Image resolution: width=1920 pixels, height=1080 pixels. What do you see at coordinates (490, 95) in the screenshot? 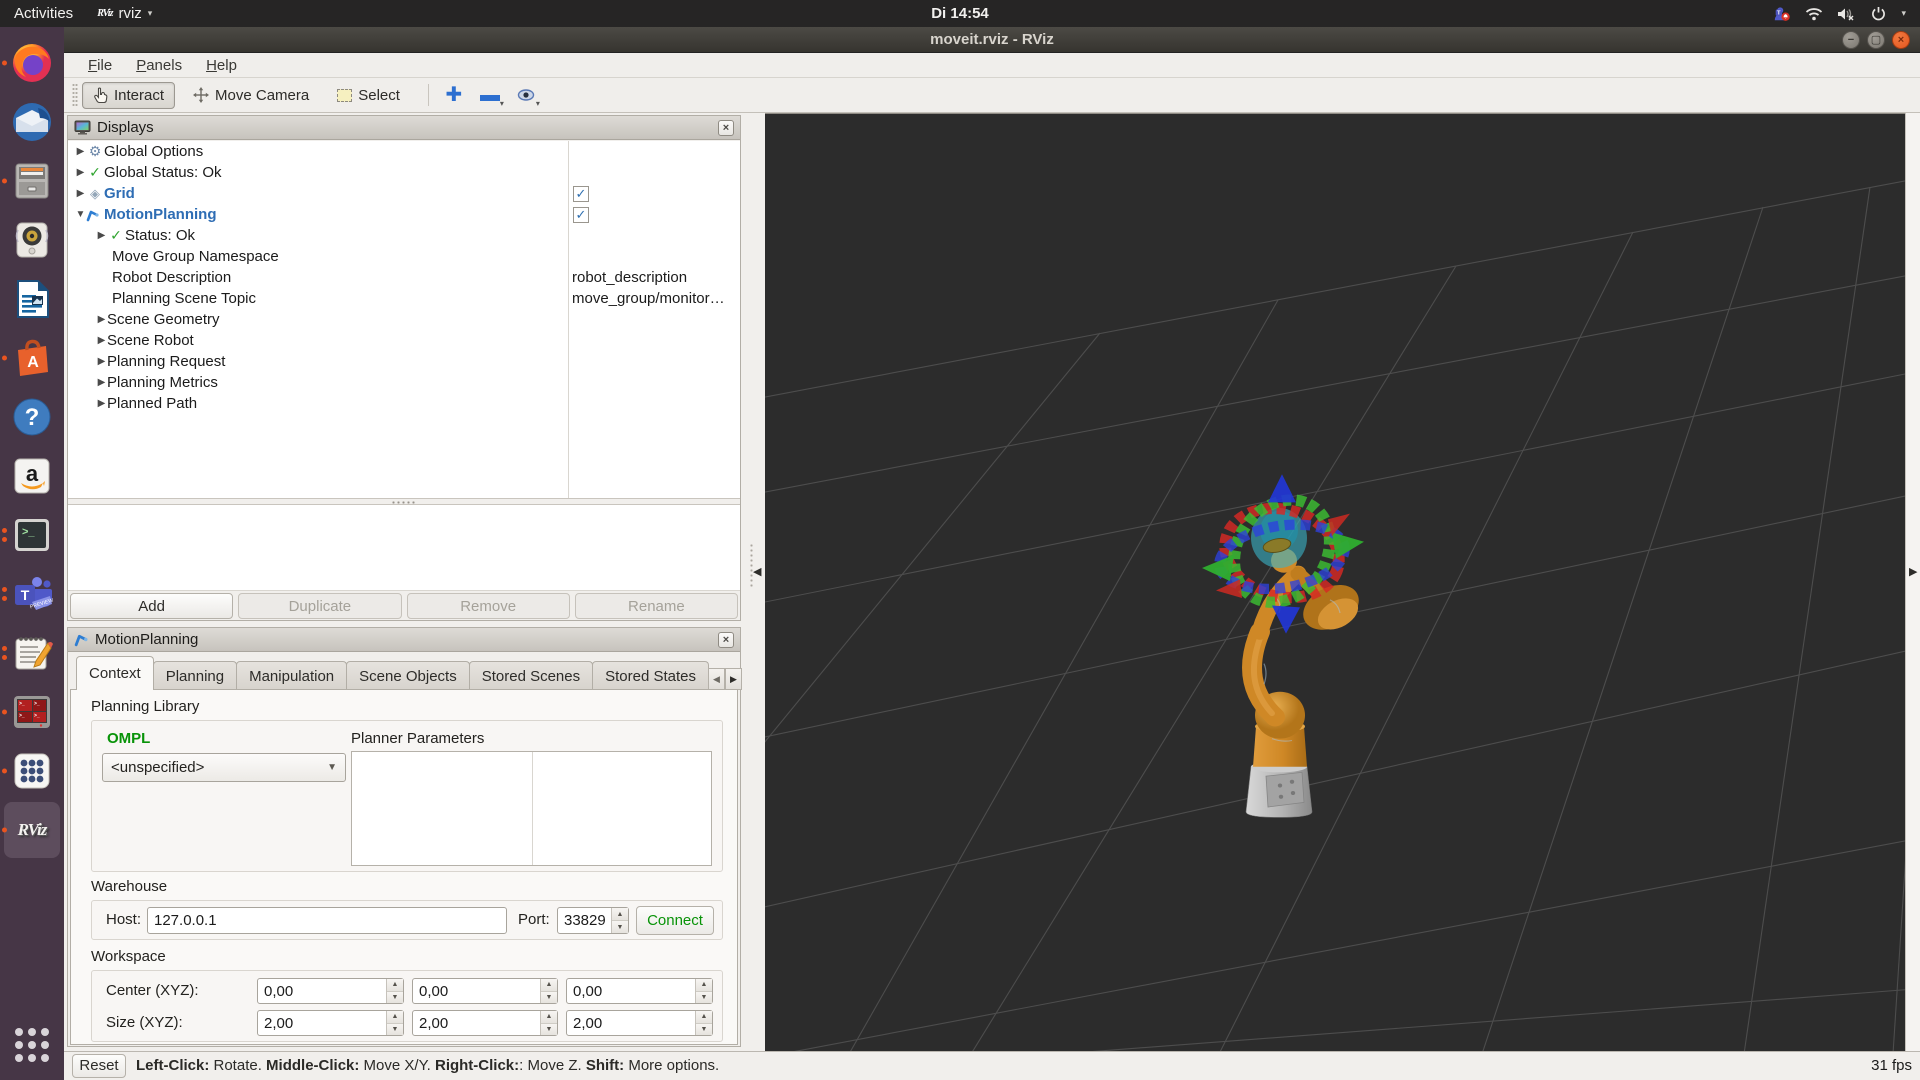
I see `zoom-out-button: ▬ ▾` at bounding box center [490, 95].